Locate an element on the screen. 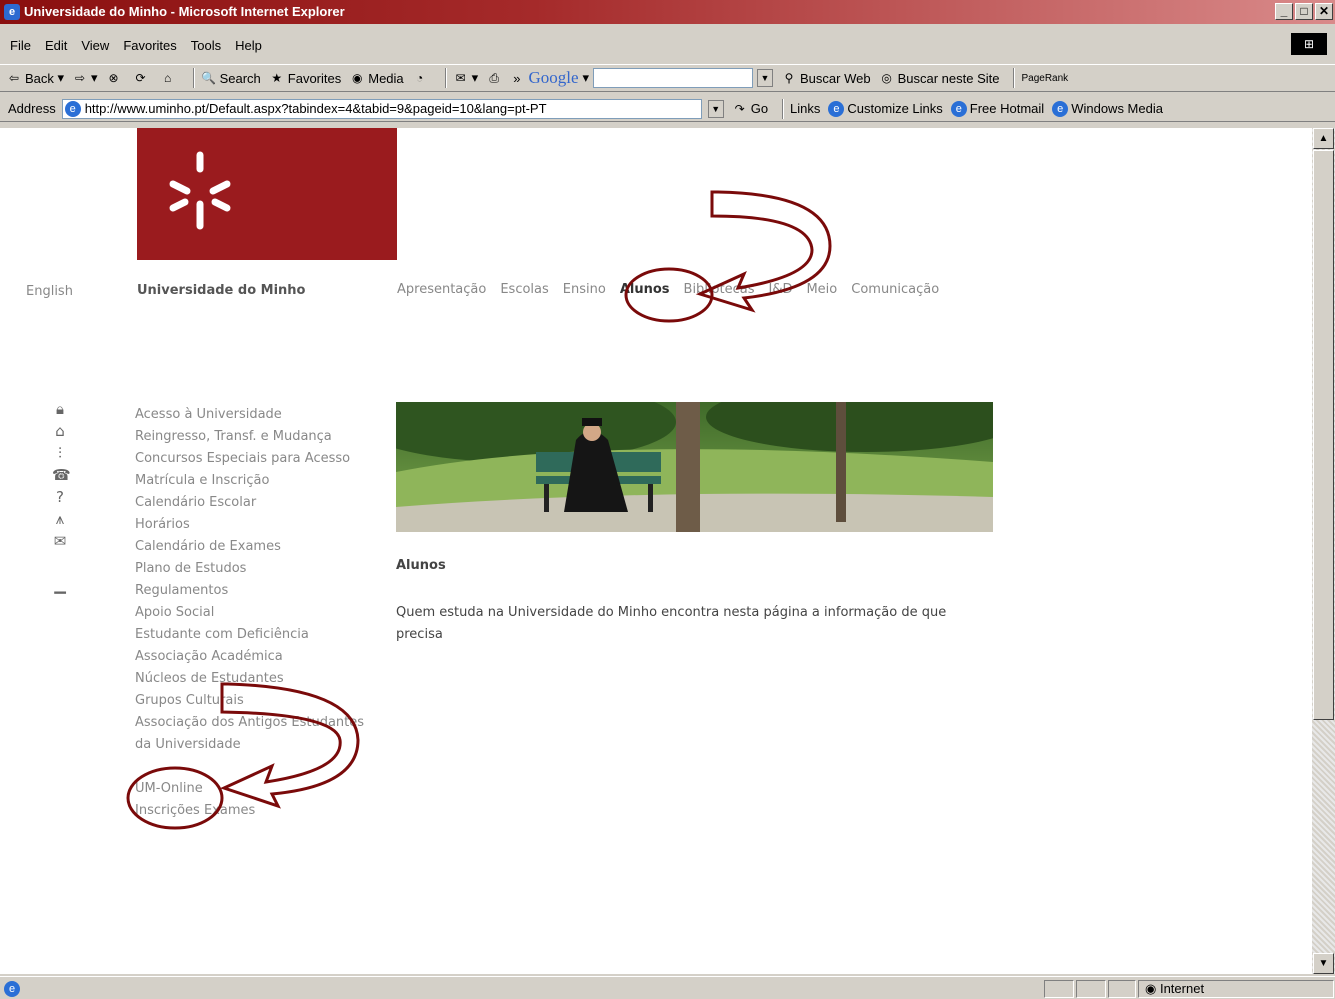 The image size is (1335, 999). scroll-up-button: ▲ is located at coordinates (1323, 138).